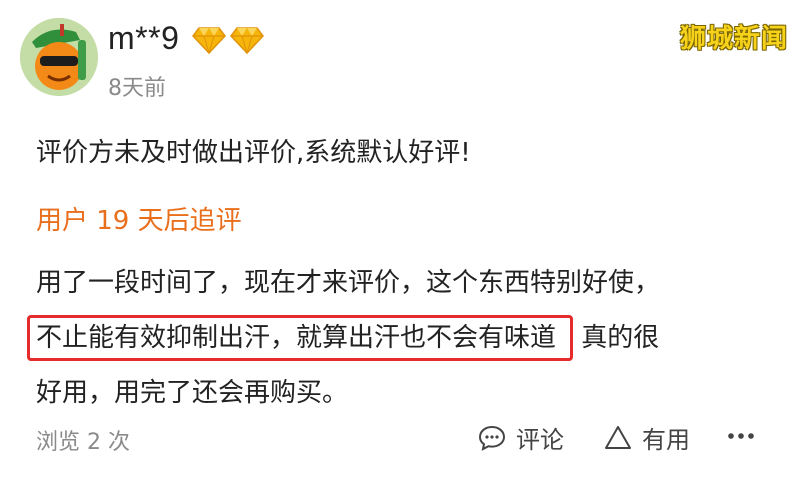 This screenshot has height=485, width=800. I want to click on followup-line-2: 不止能有效抑制出汗，就算出汗也不会有味道 真的很, so click(401, 338).